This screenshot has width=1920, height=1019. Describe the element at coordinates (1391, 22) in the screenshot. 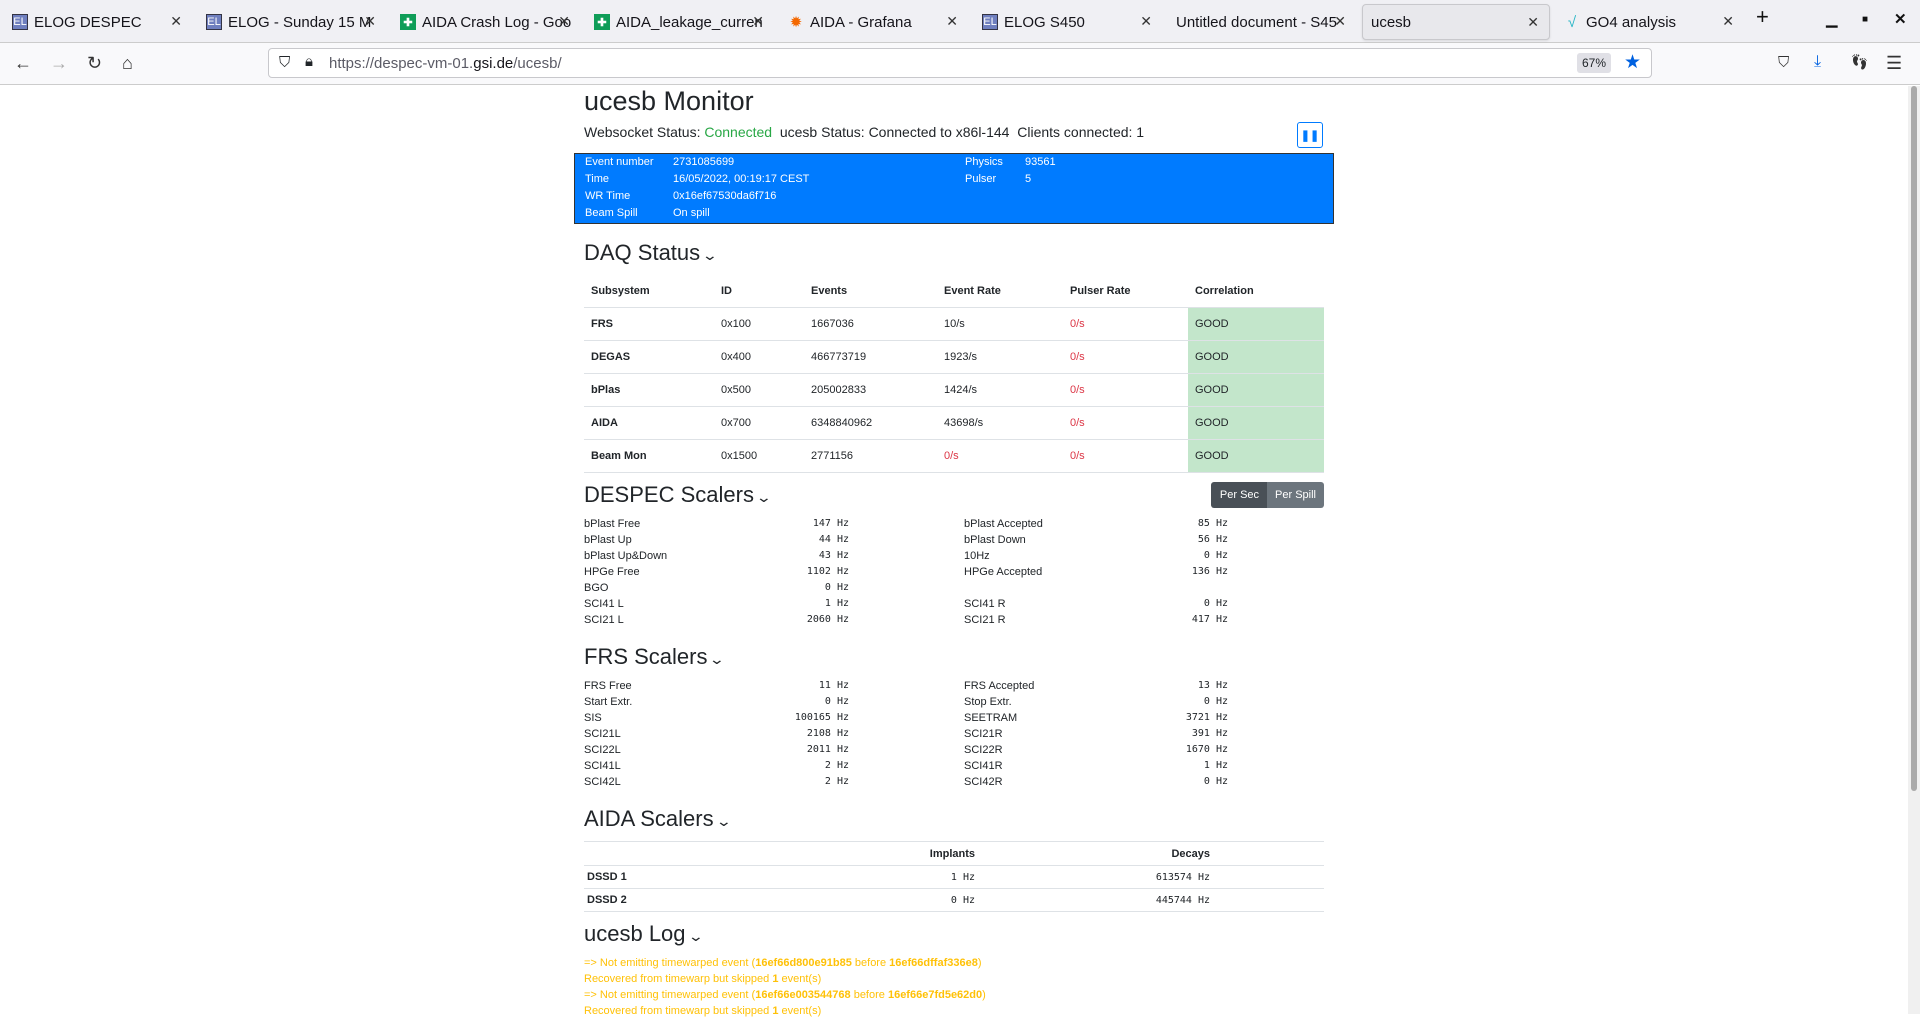

I see `tab-title: ucesb` at that location.